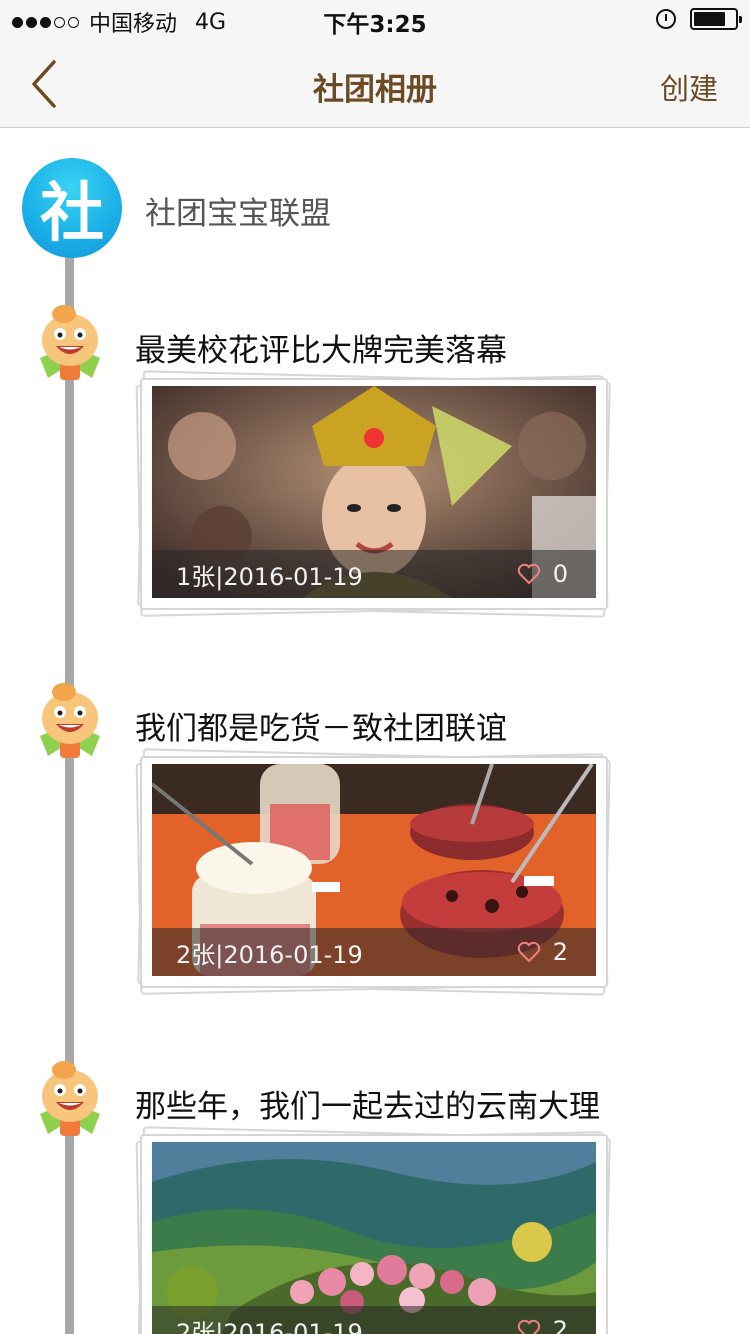 The image size is (750, 1334). I want to click on create-button: 创建, so click(689, 87).